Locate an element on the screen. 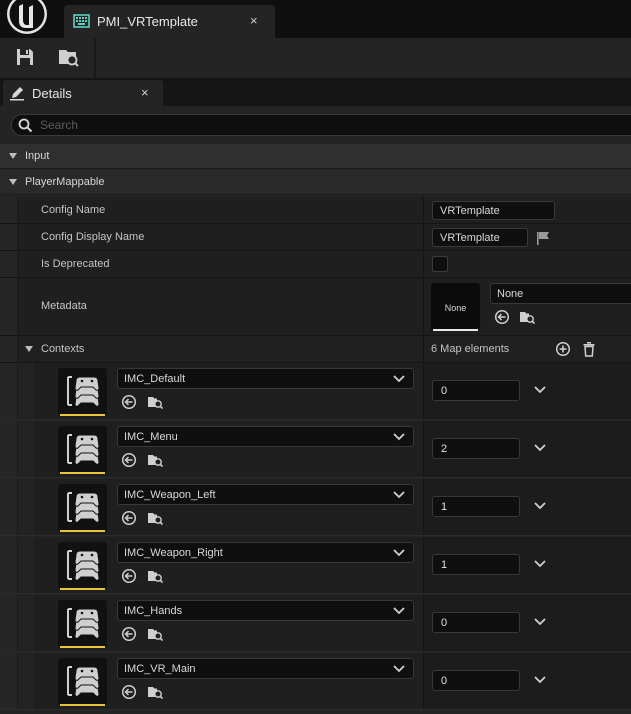 The image size is (631, 714). property-label: Metadata is located at coordinates (64, 306).